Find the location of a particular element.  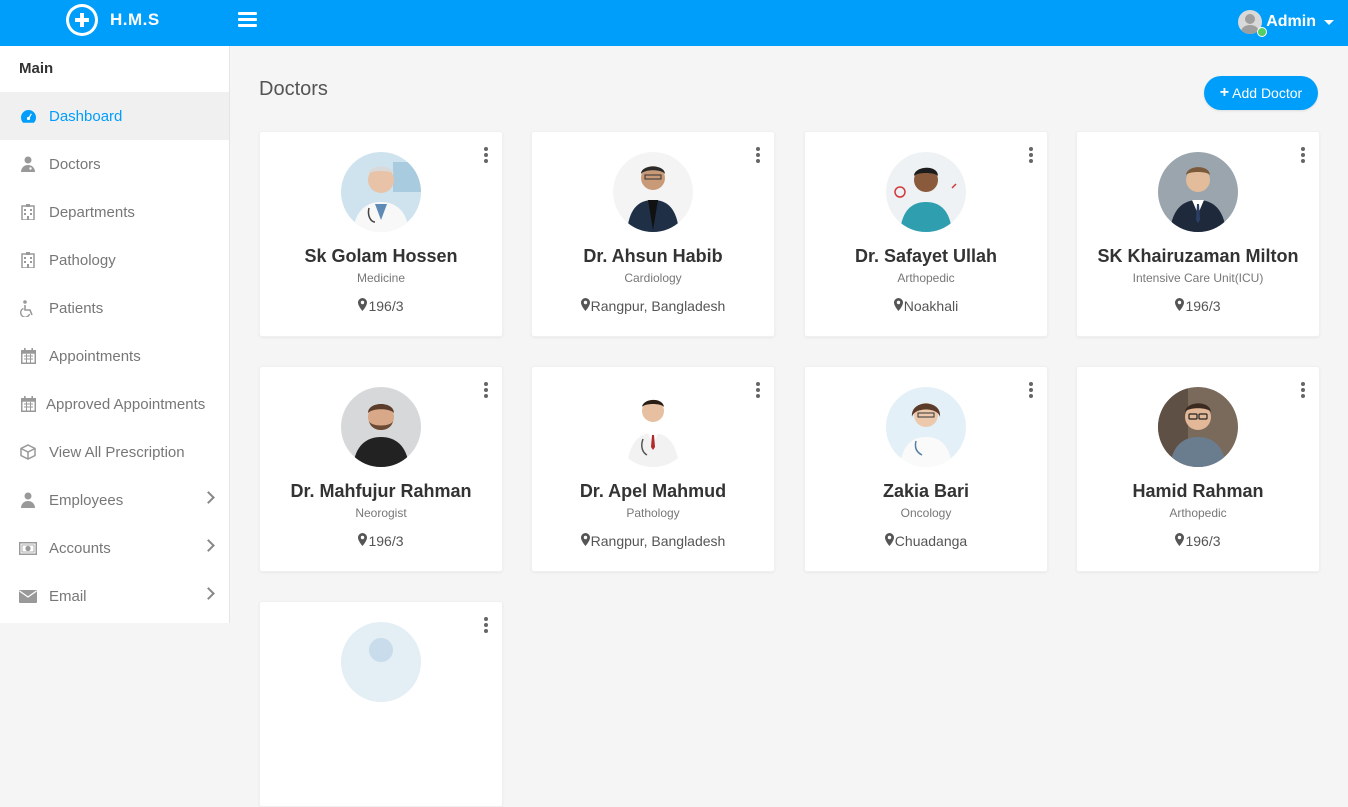

doctor-name: Zakia Bari is located at coordinates (926, 491).